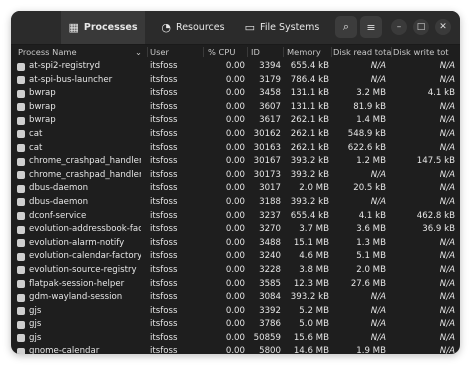 The width and height of the screenshot is (474, 371). I want to click on tab-resources: ◔ Resources, so click(193, 27).